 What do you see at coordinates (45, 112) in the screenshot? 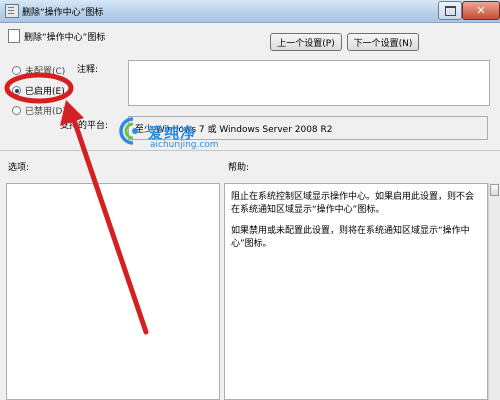
I see `radio-disabled-label: 已禁用(D)` at bounding box center [45, 112].